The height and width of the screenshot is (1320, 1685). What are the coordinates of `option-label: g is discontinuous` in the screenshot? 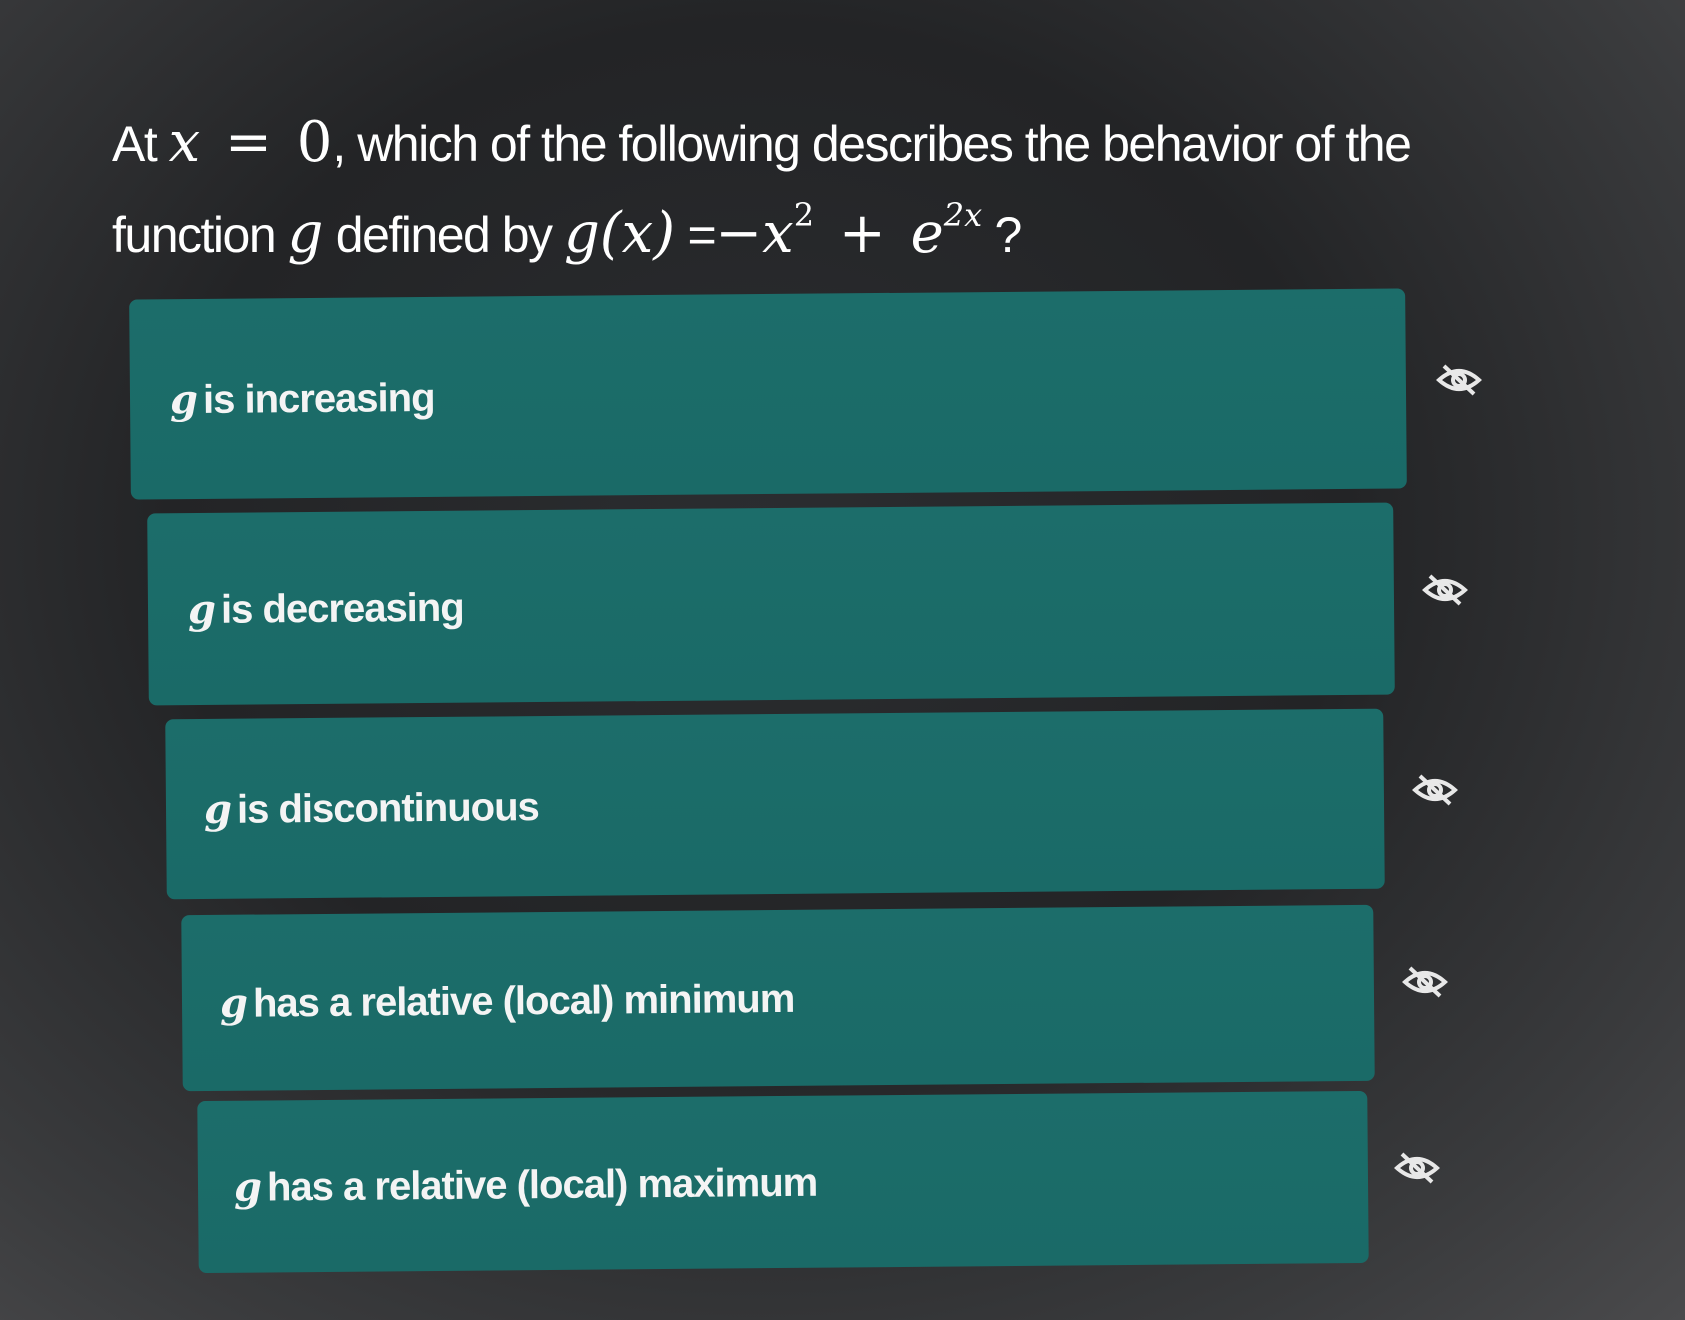 It's located at (371, 808).